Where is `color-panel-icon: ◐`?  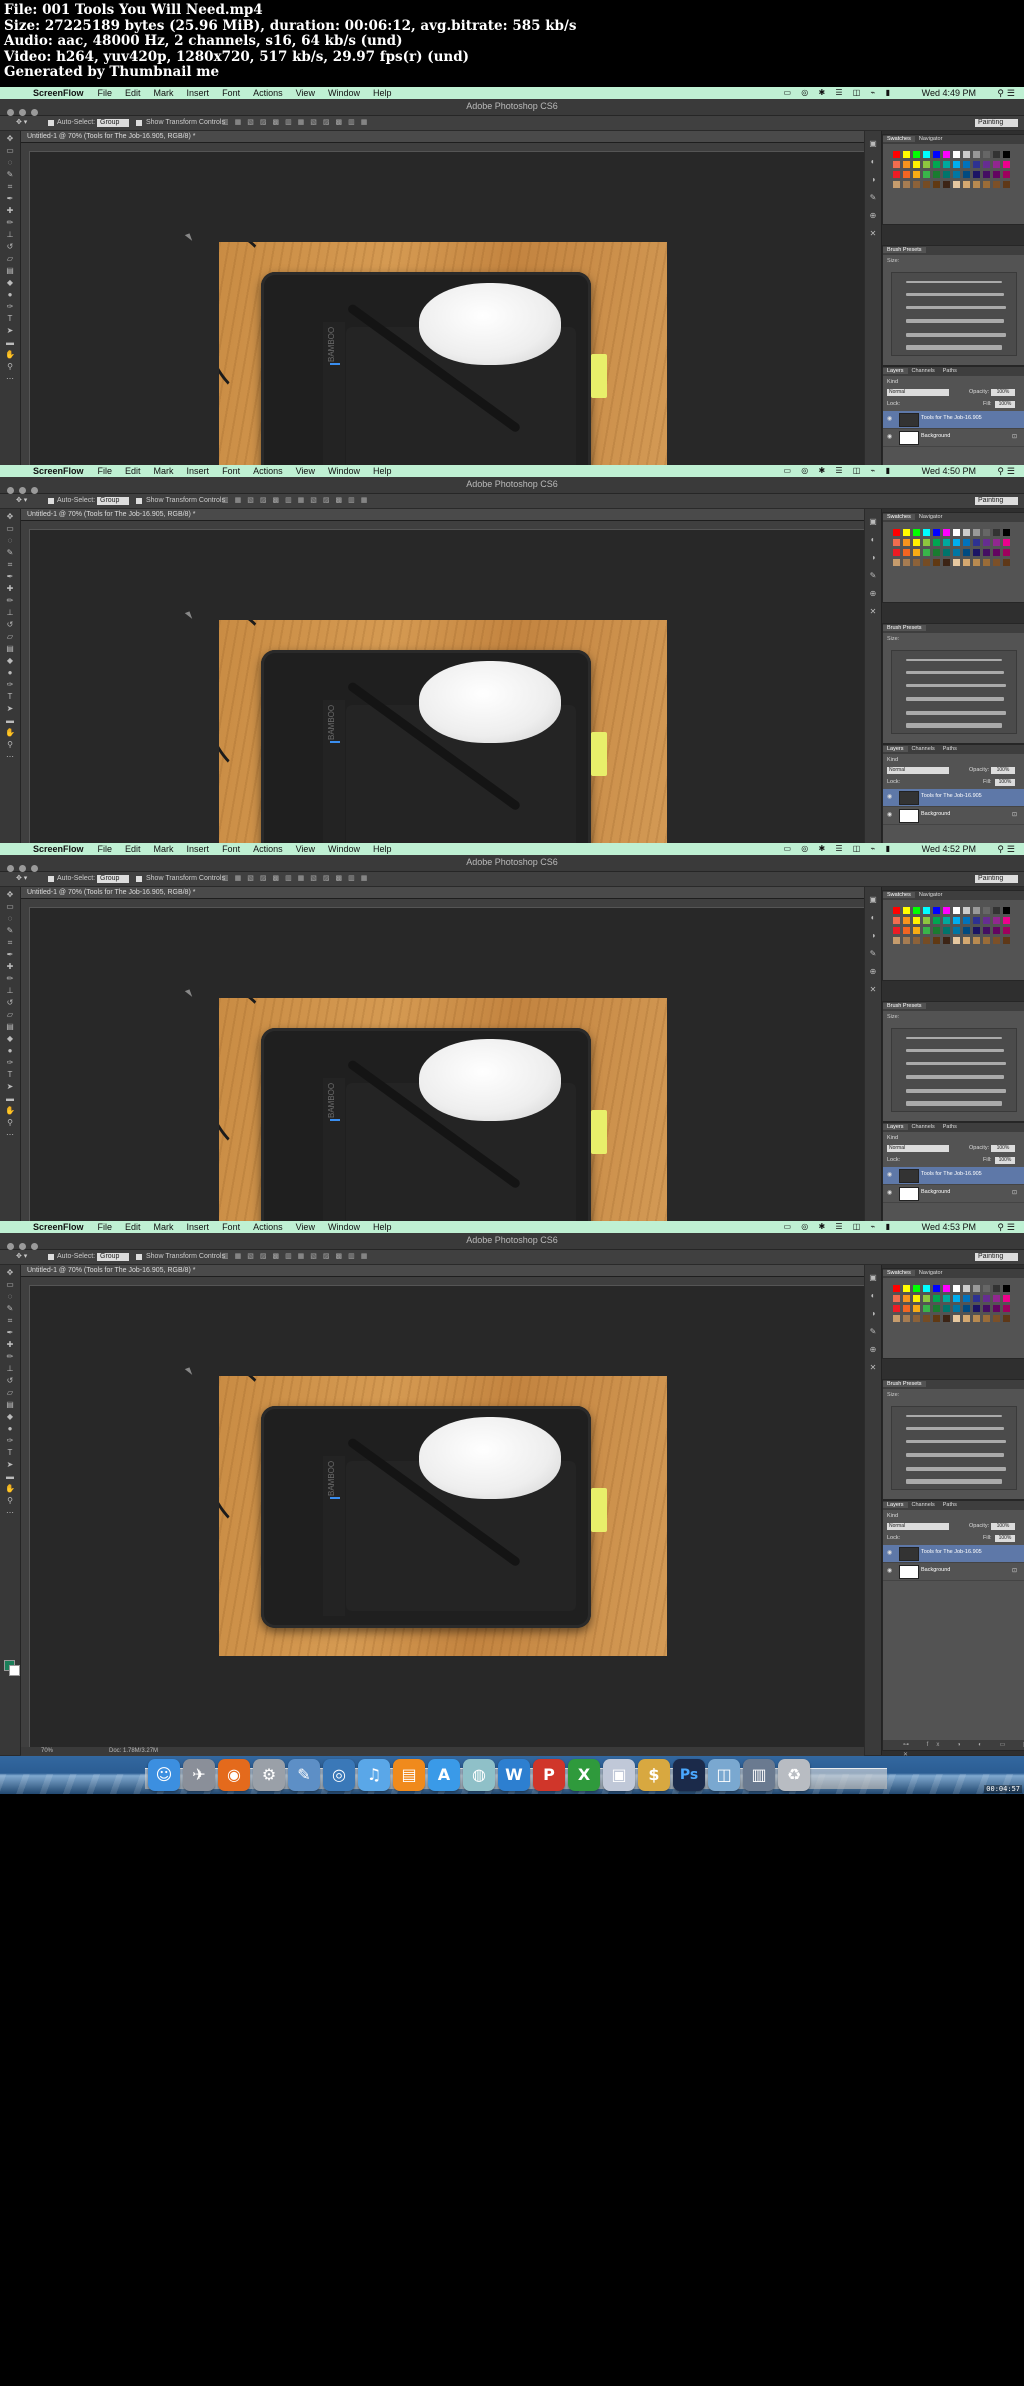 color-panel-icon: ◐ is located at coordinates (873, 918).